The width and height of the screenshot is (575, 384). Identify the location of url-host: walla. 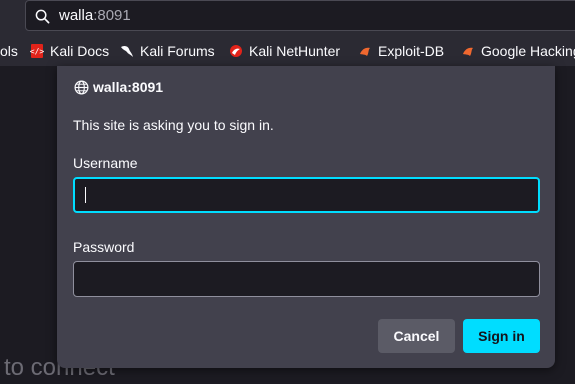
(76, 15).